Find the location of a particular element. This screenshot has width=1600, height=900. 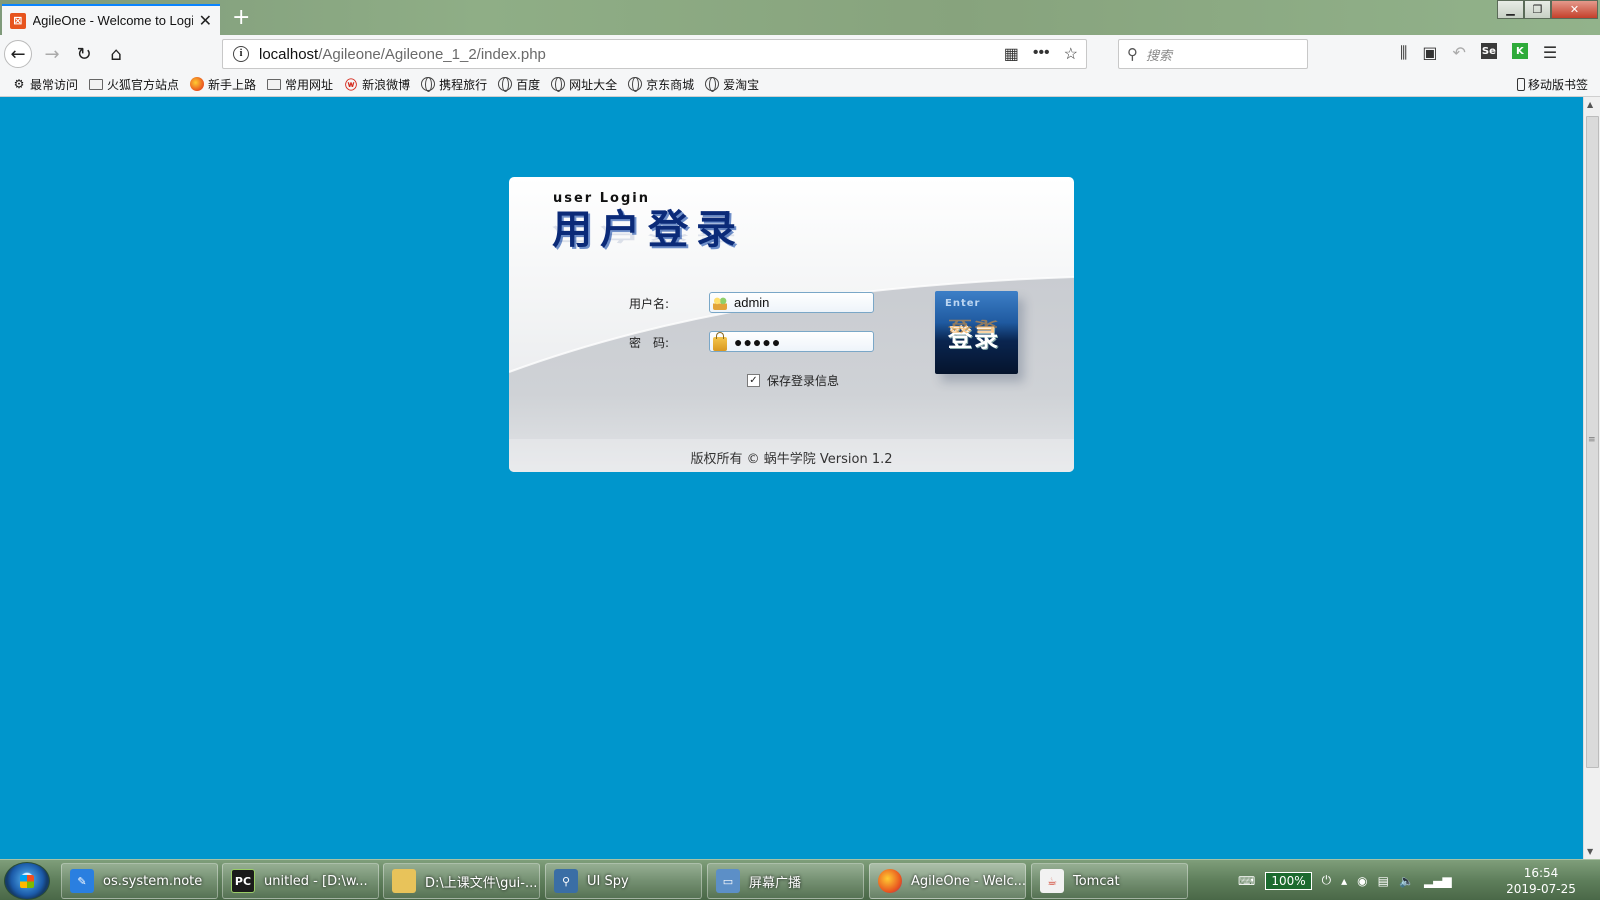

bookmark-item: 网址大全 is located at coordinates (584, 84).